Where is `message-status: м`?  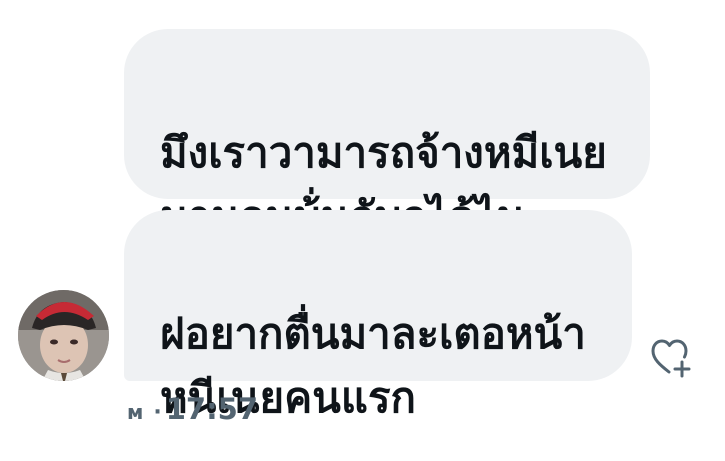 message-status: м is located at coordinates (135, 412).